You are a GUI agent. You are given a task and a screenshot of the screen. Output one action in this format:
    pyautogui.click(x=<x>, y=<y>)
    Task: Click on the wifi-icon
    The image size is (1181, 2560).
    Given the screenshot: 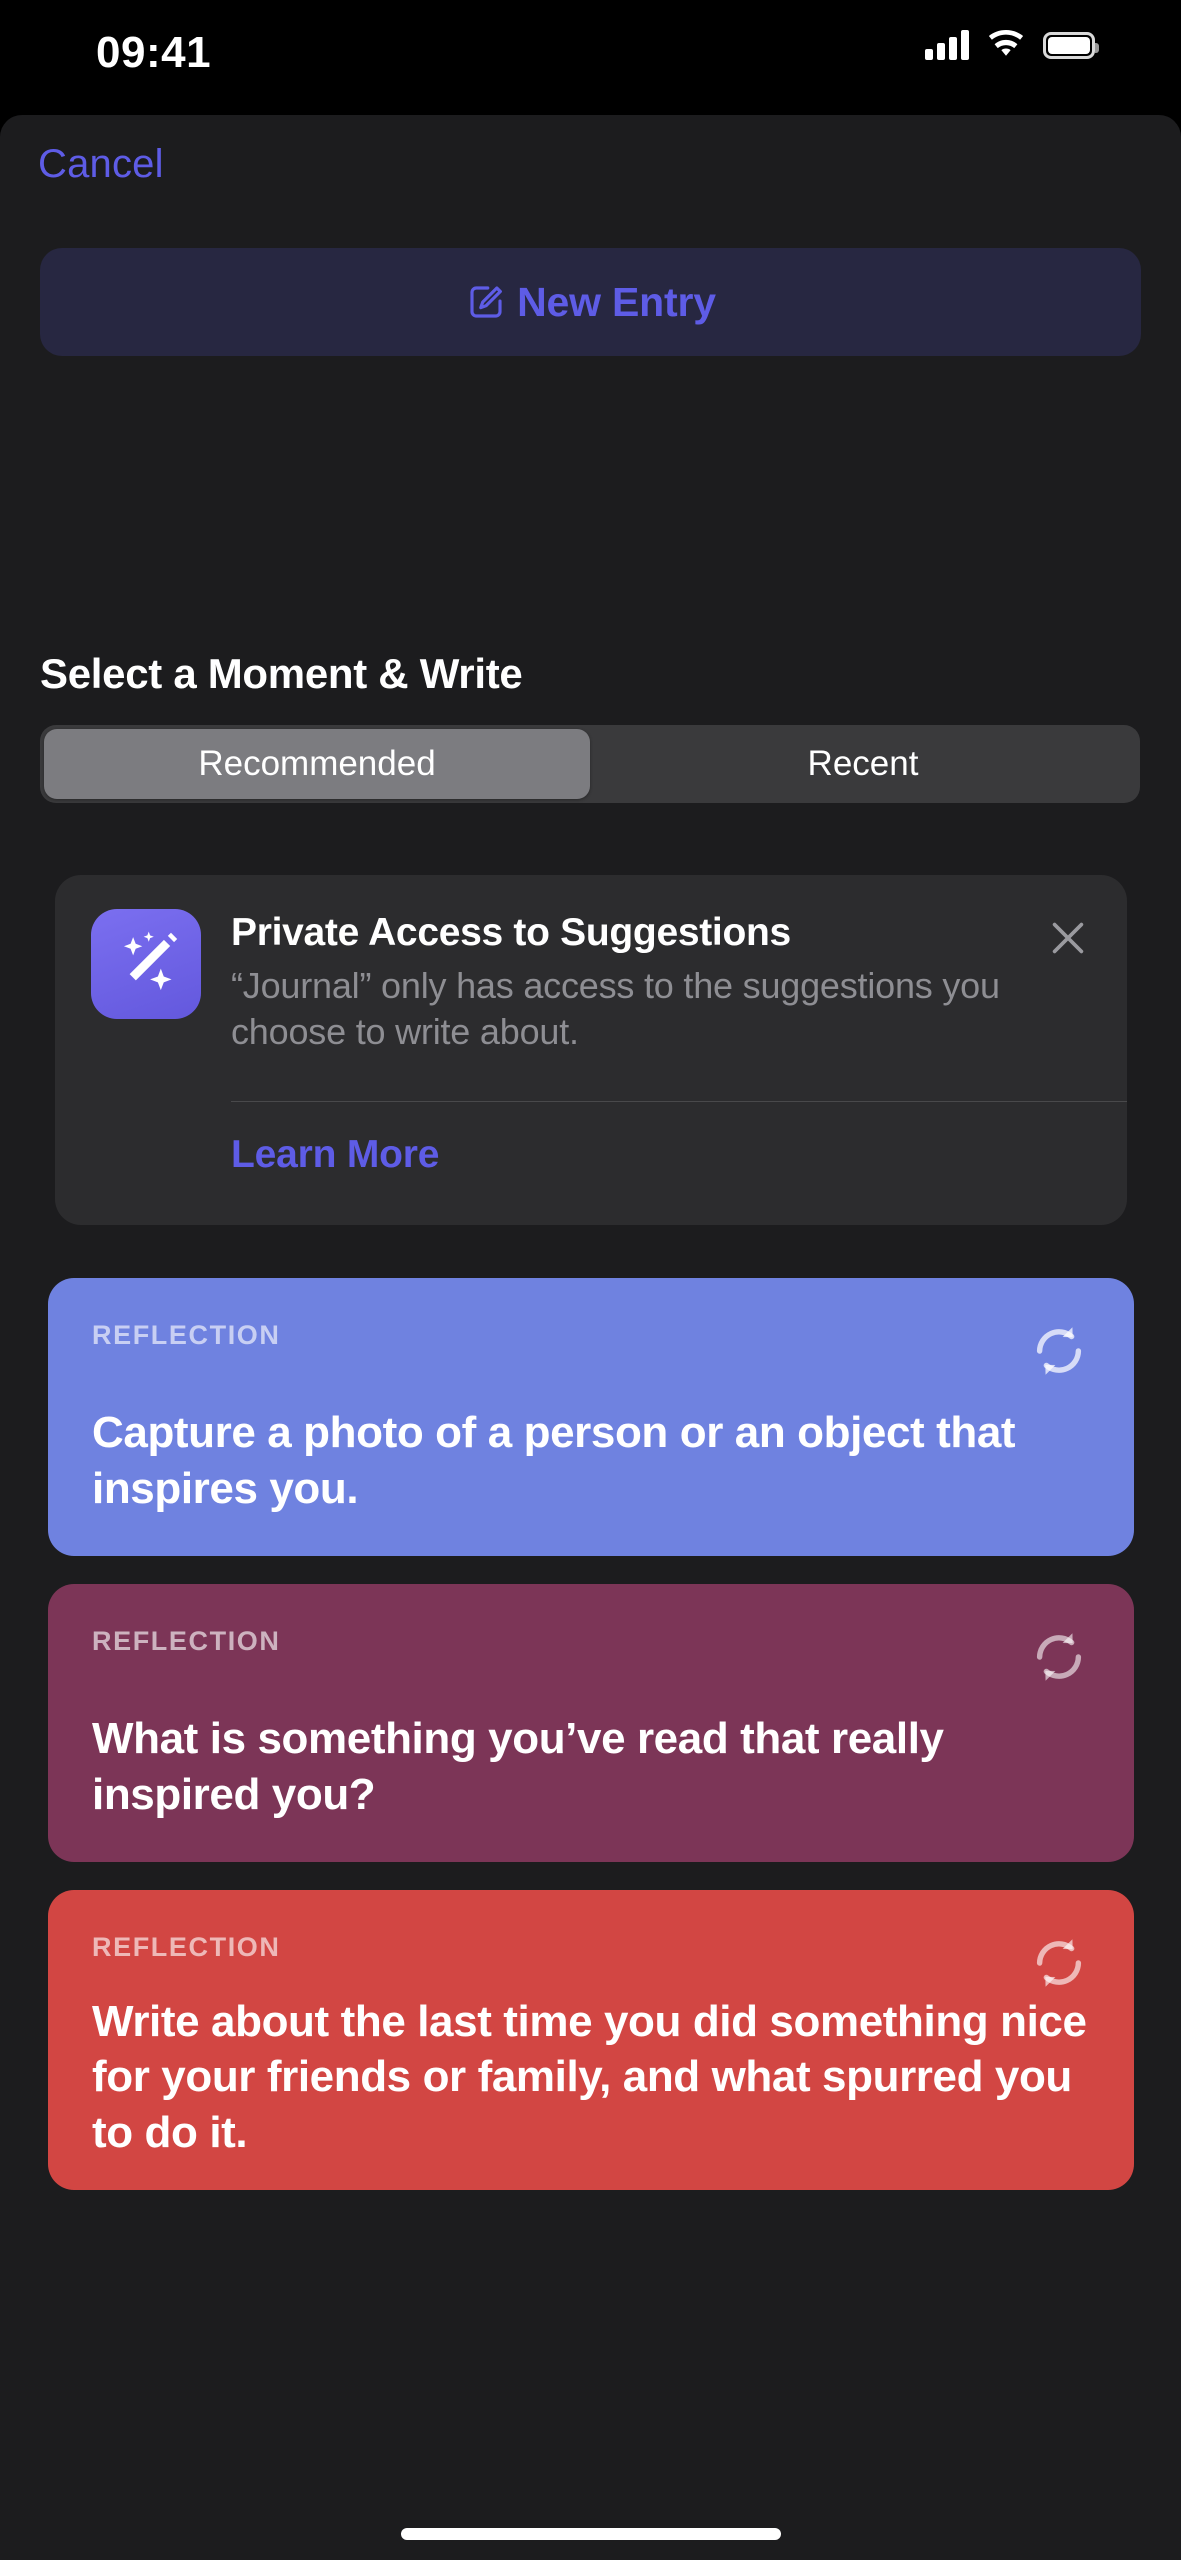 What is the action you would take?
    pyautogui.click(x=1006, y=43)
    